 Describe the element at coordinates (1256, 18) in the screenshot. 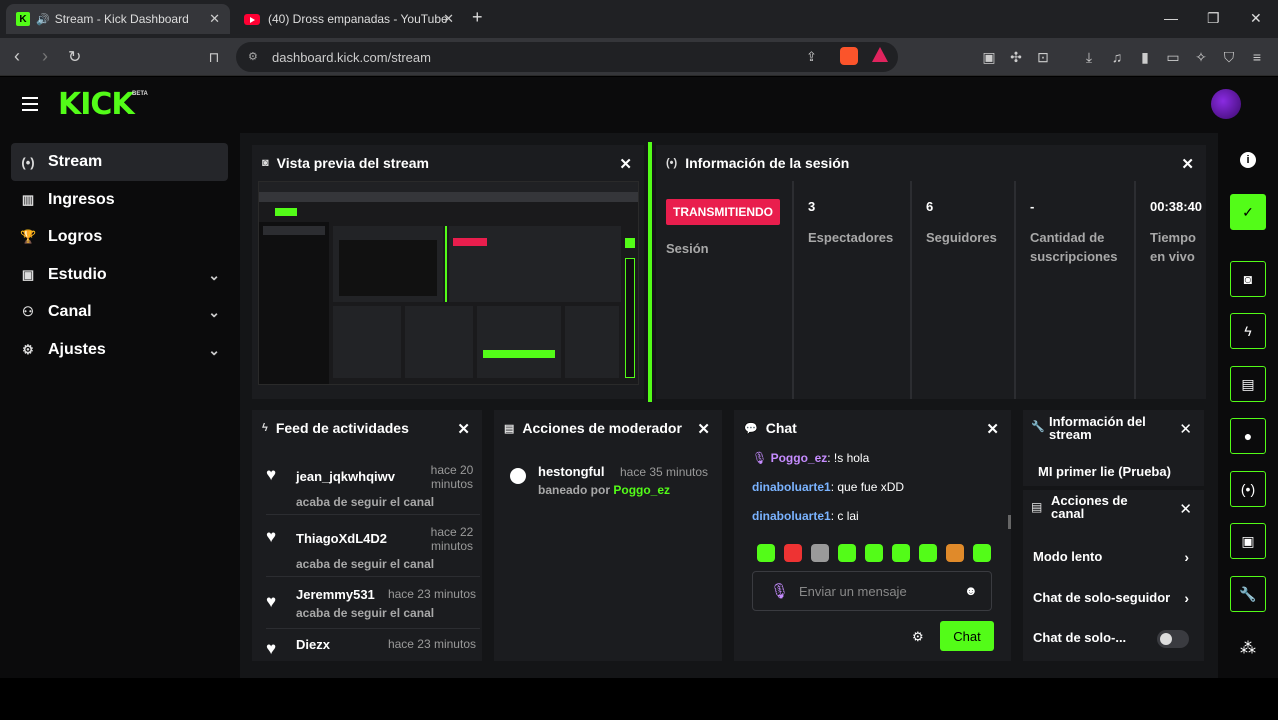

I see `close-window-icon: ✕` at that location.